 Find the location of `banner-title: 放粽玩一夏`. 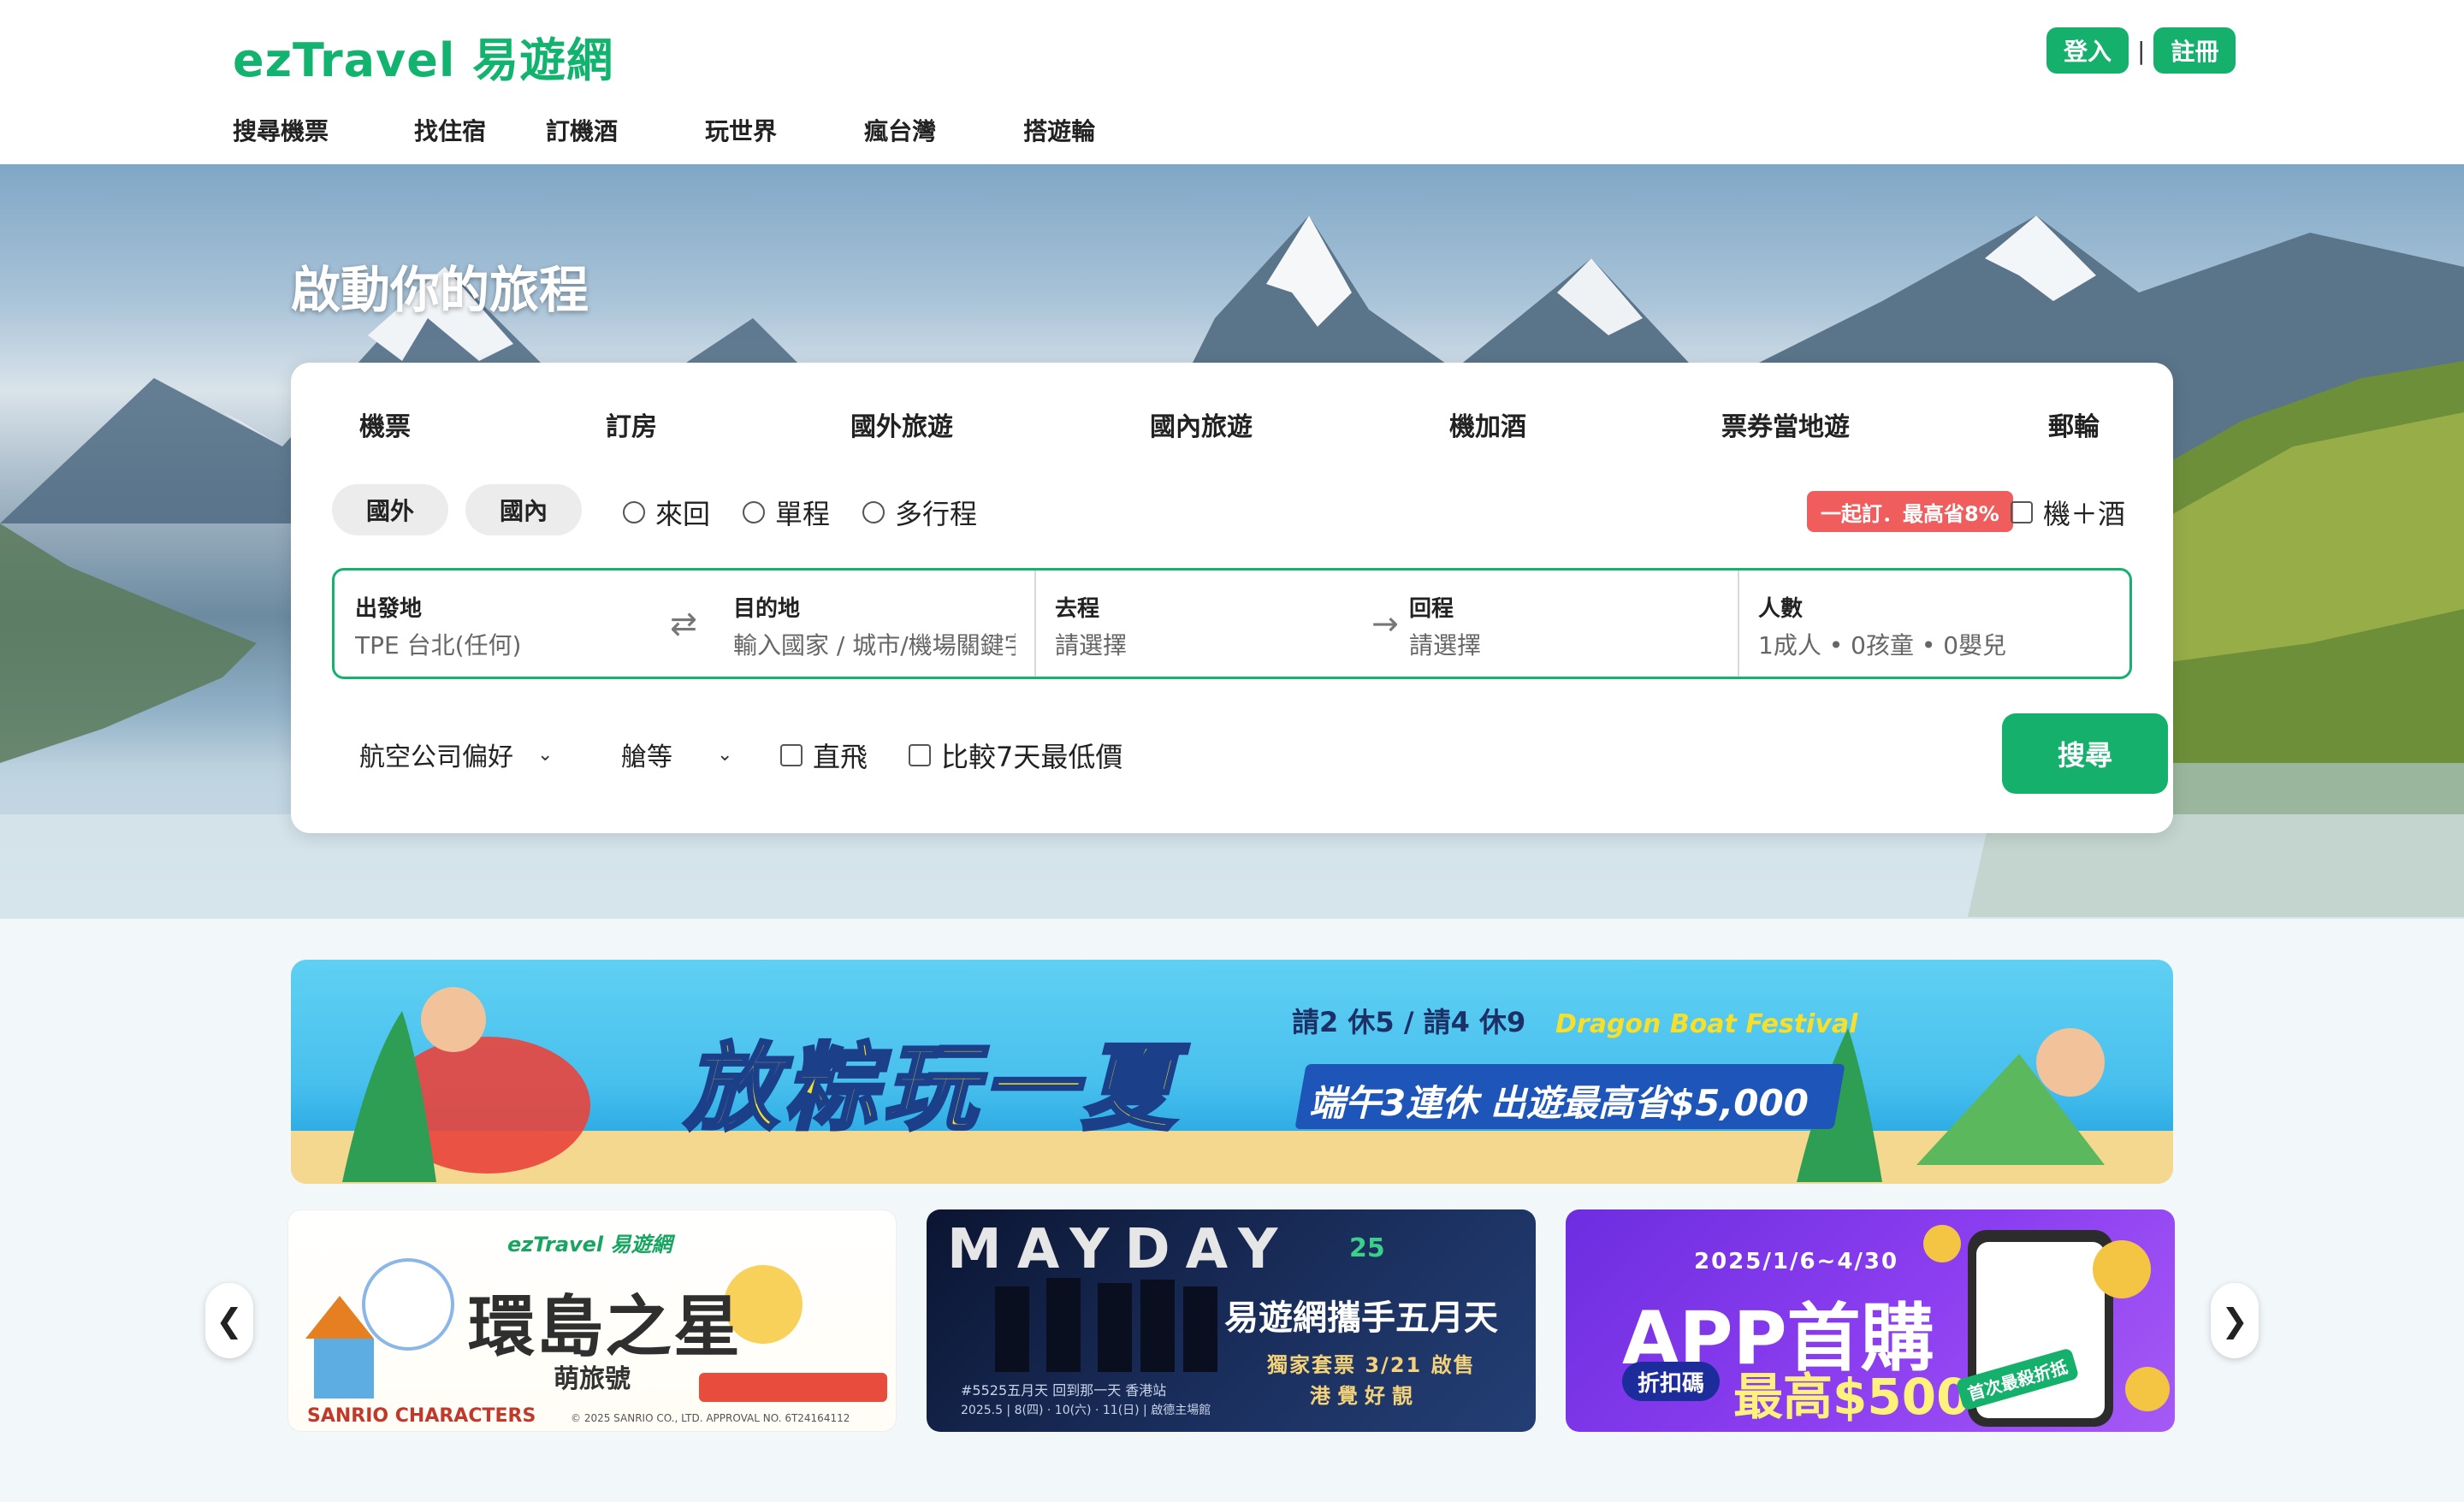

banner-title: 放粽玩一夏 is located at coordinates (932, 1088).